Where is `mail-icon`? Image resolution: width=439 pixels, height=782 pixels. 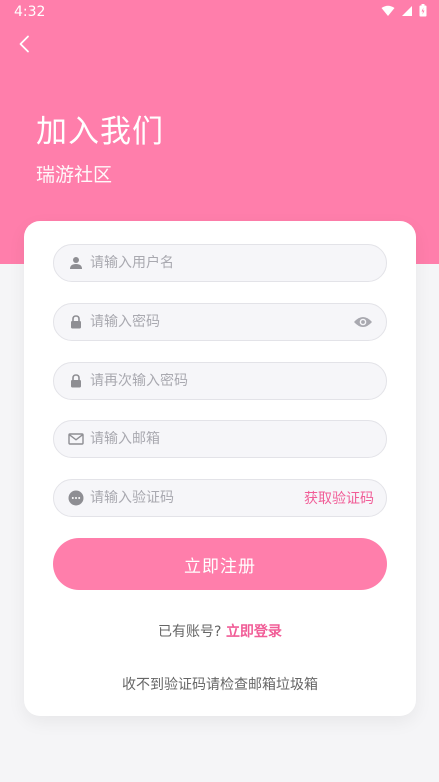 mail-icon is located at coordinates (76, 439).